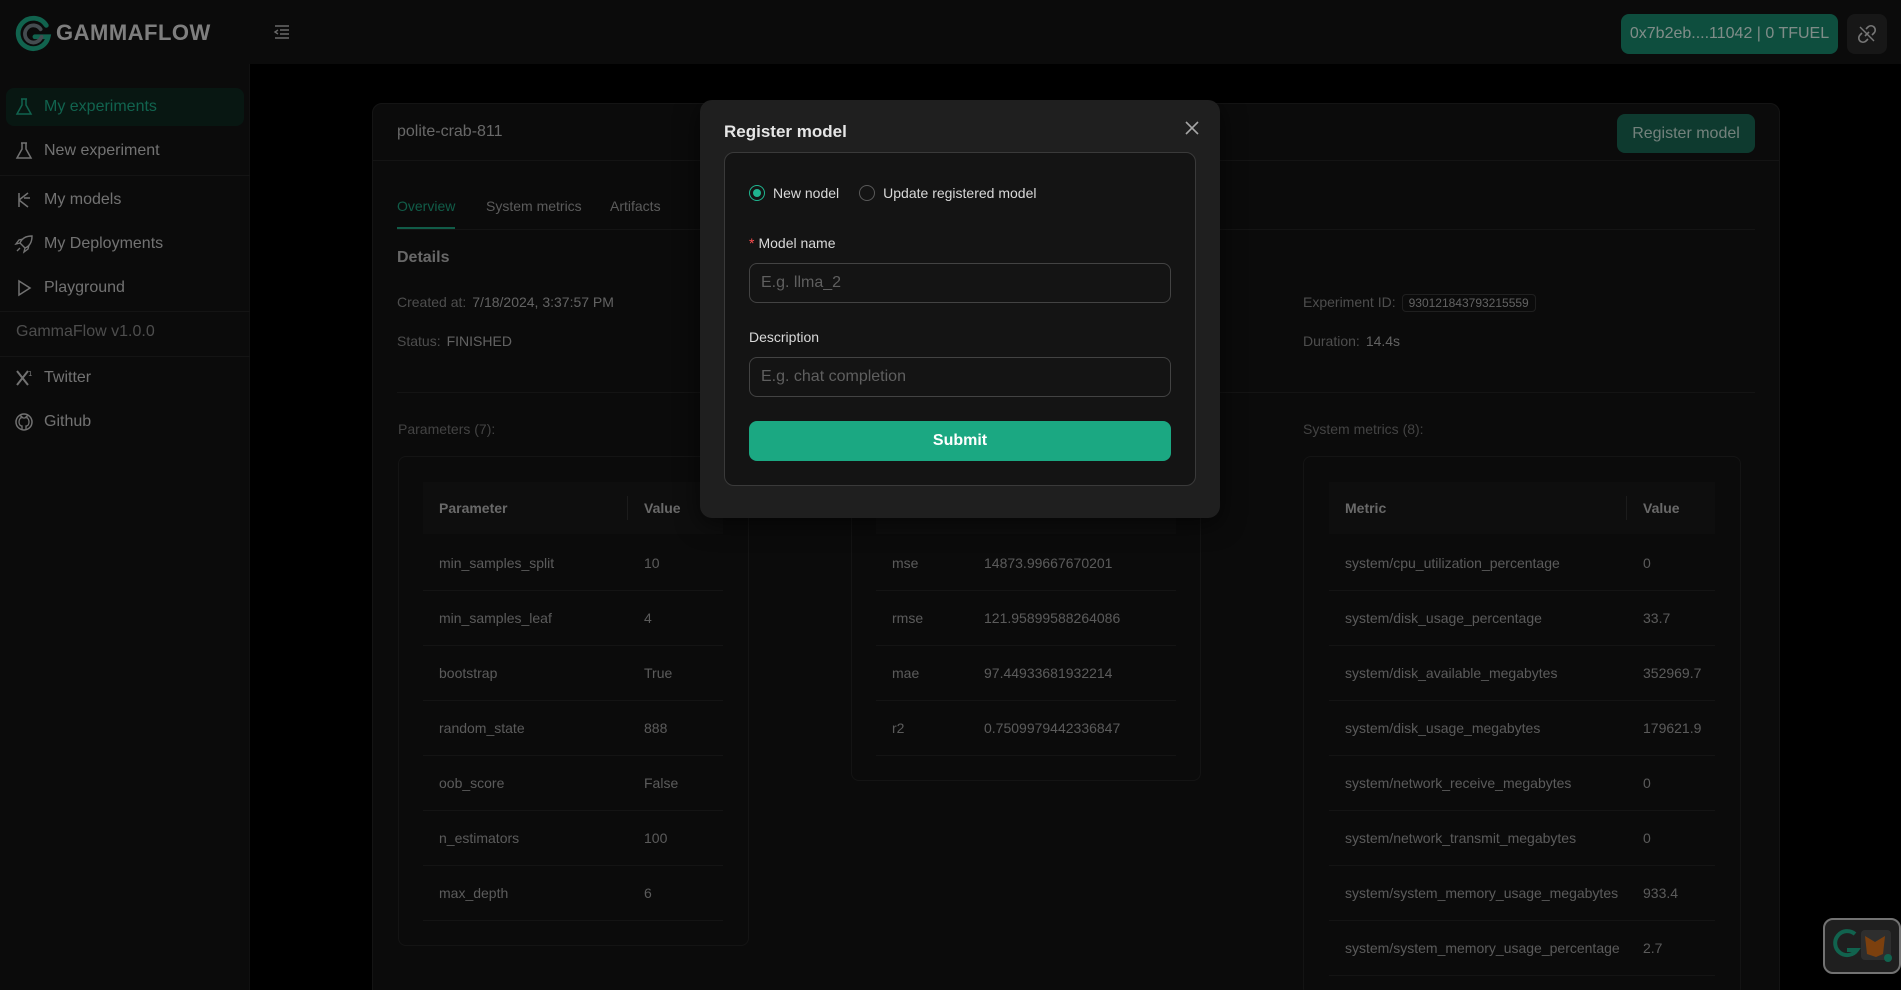 Image resolution: width=1901 pixels, height=990 pixels. I want to click on radio-new-model: New nodel, so click(794, 193).